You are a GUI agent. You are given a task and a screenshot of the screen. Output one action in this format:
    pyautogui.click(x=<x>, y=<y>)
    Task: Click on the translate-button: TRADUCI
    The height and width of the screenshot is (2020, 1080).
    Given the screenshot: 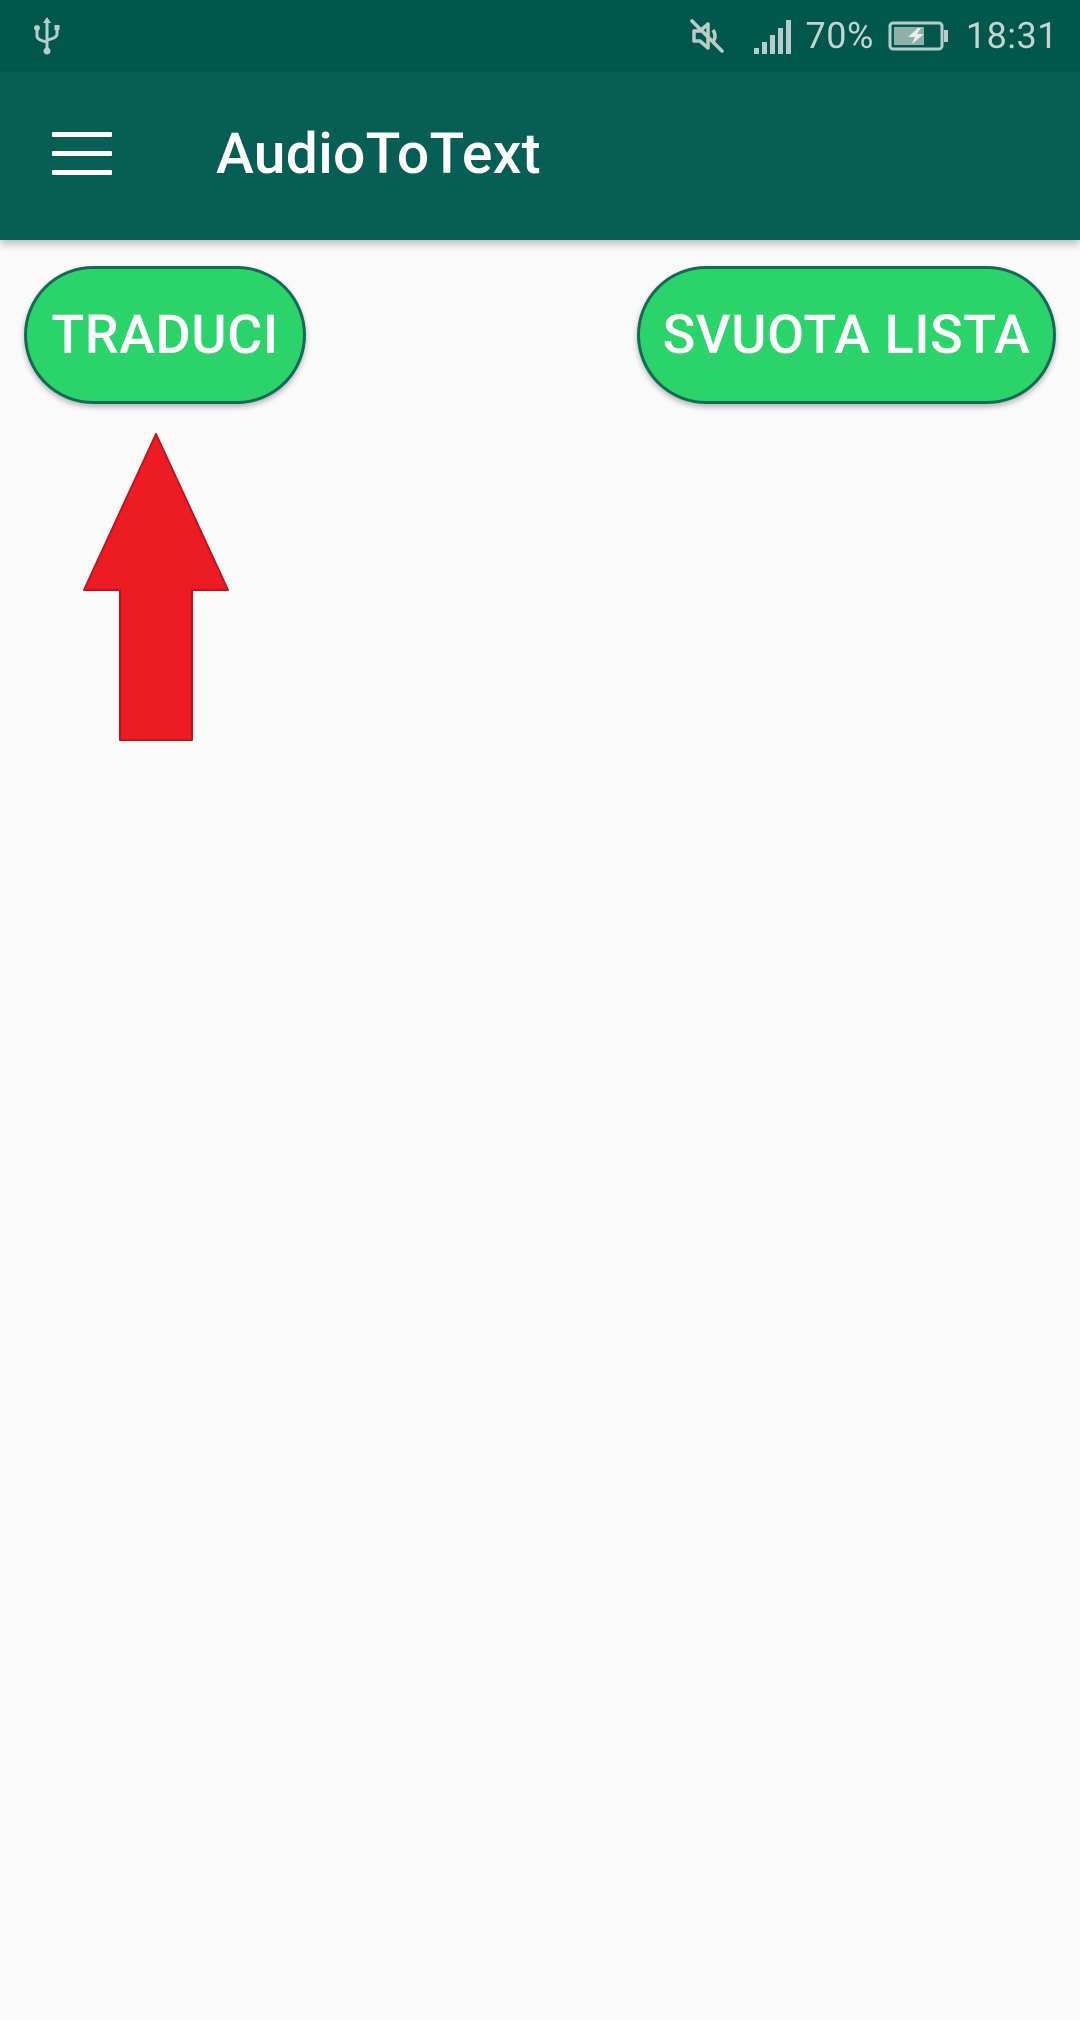 What is the action you would take?
    pyautogui.click(x=165, y=335)
    